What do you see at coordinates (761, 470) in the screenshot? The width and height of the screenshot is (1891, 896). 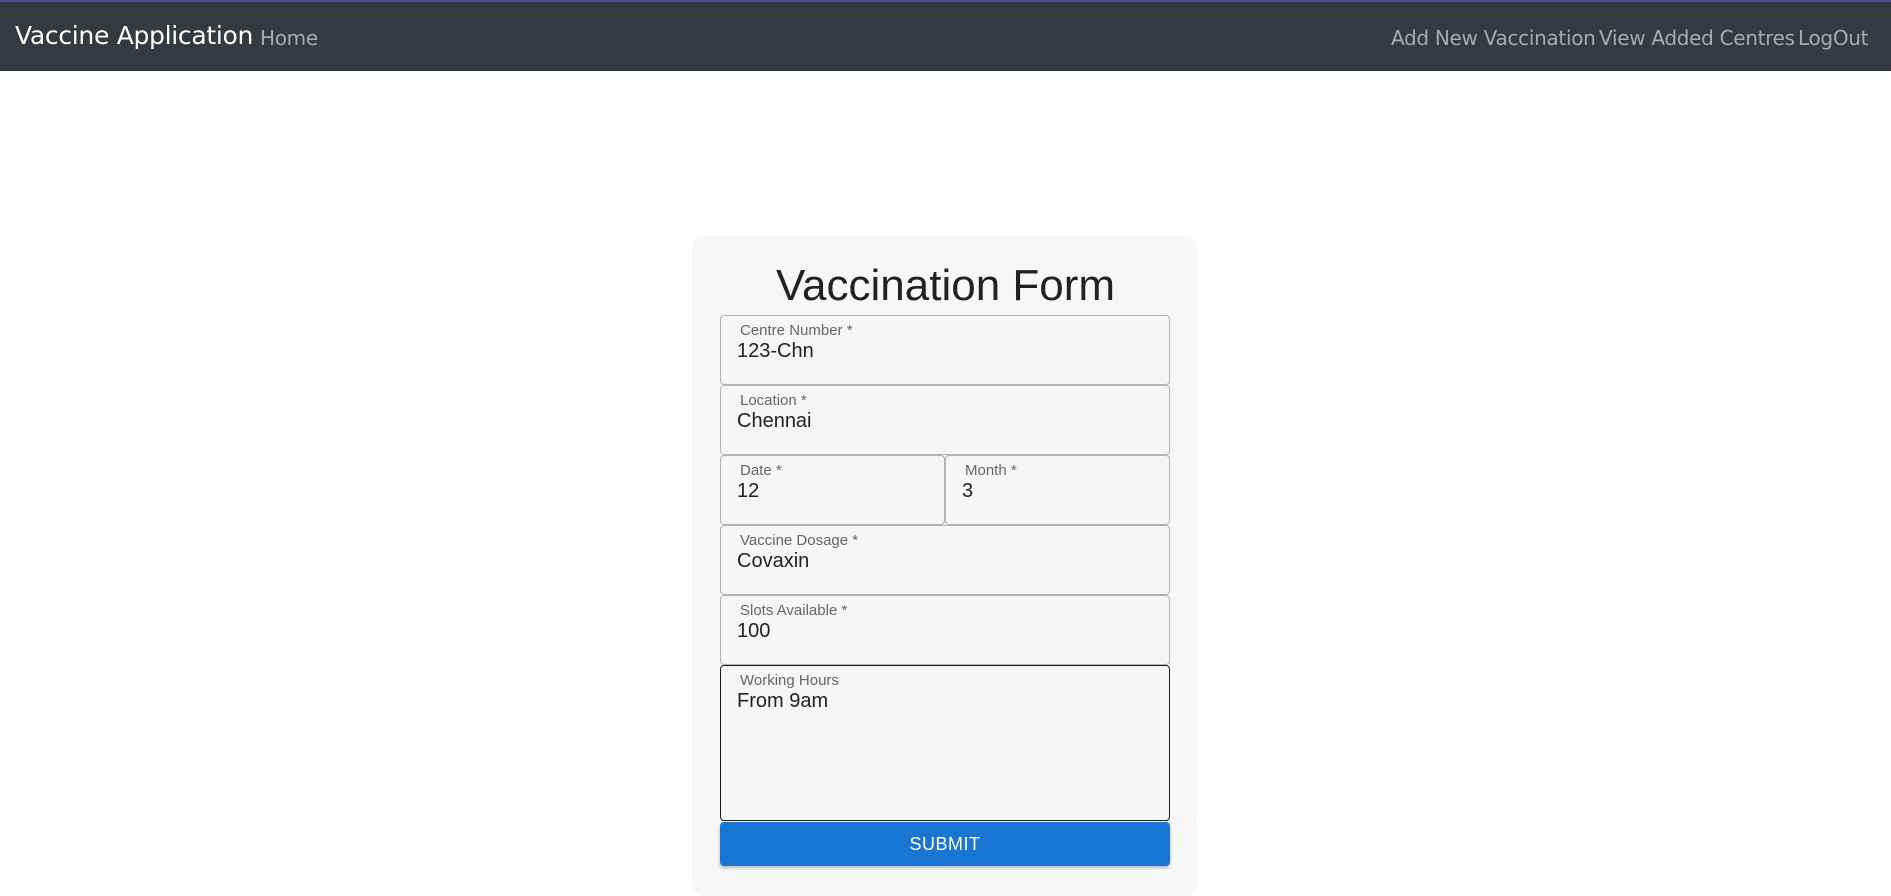 I see `date-label: Date *` at bounding box center [761, 470].